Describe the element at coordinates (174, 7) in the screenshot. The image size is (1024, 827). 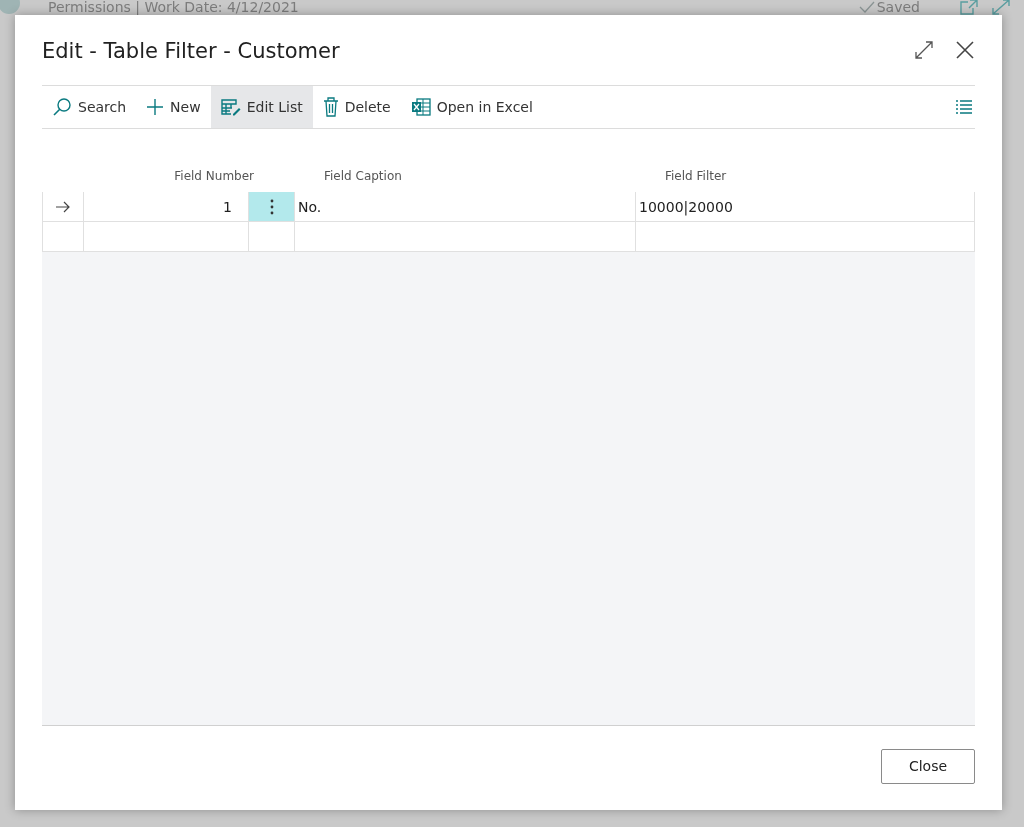
I see `page-title: Permissions | Work Date: 4/12/2021` at that location.